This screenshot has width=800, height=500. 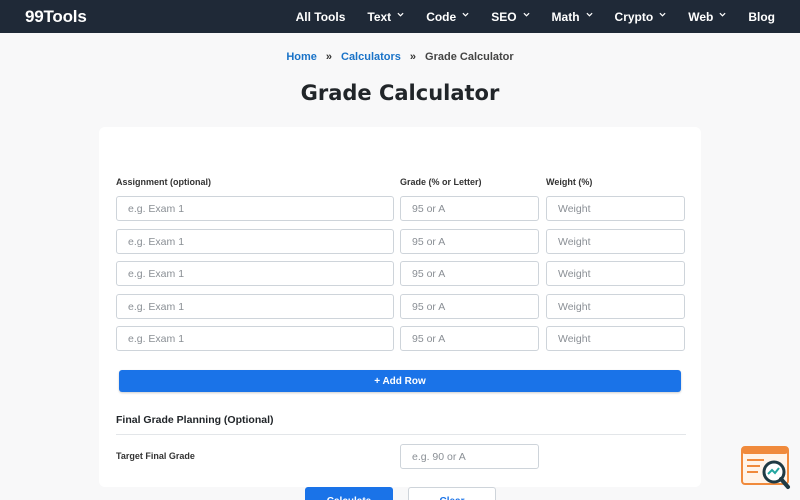 I want to click on nav-item-label: Code, so click(x=441, y=16).